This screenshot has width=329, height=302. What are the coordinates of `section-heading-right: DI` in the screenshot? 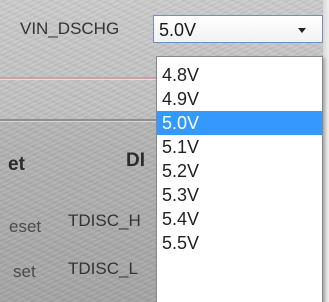 It's located at (135, 160).